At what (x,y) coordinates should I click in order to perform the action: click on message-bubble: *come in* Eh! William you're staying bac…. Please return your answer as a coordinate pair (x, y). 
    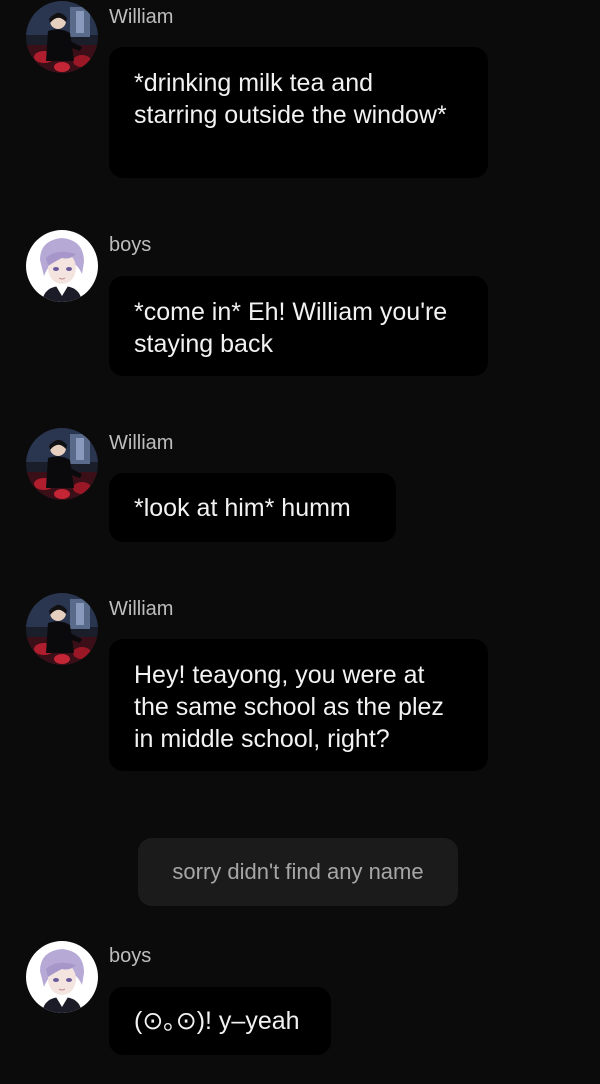
    Looking at the image, I should click on (298, 326).